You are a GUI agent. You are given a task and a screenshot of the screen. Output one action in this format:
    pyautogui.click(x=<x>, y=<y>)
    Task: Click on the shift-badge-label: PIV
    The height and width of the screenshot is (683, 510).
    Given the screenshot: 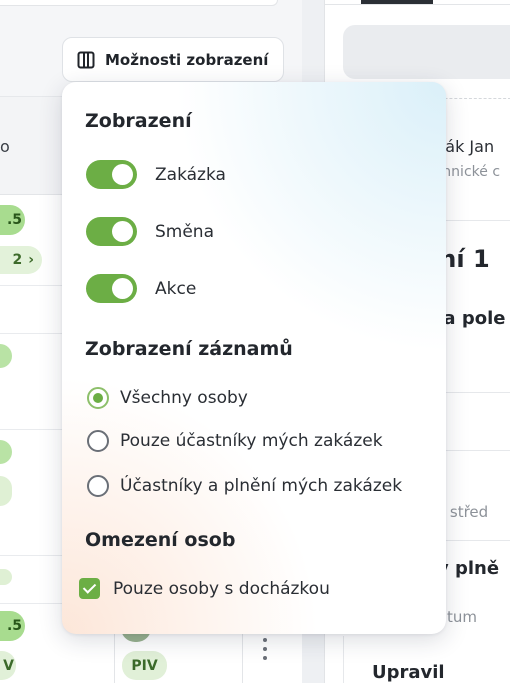 What is the action you would take?
    pyautogui.click(x=144, y=665)
    